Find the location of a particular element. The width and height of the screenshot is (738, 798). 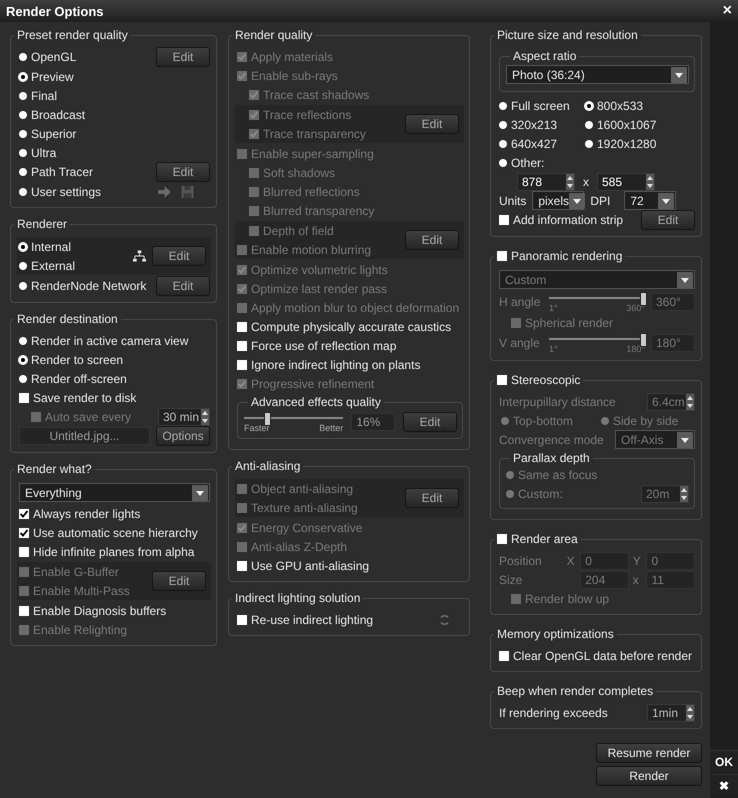

spin-field: 585 is located at coordinates (626, 181).